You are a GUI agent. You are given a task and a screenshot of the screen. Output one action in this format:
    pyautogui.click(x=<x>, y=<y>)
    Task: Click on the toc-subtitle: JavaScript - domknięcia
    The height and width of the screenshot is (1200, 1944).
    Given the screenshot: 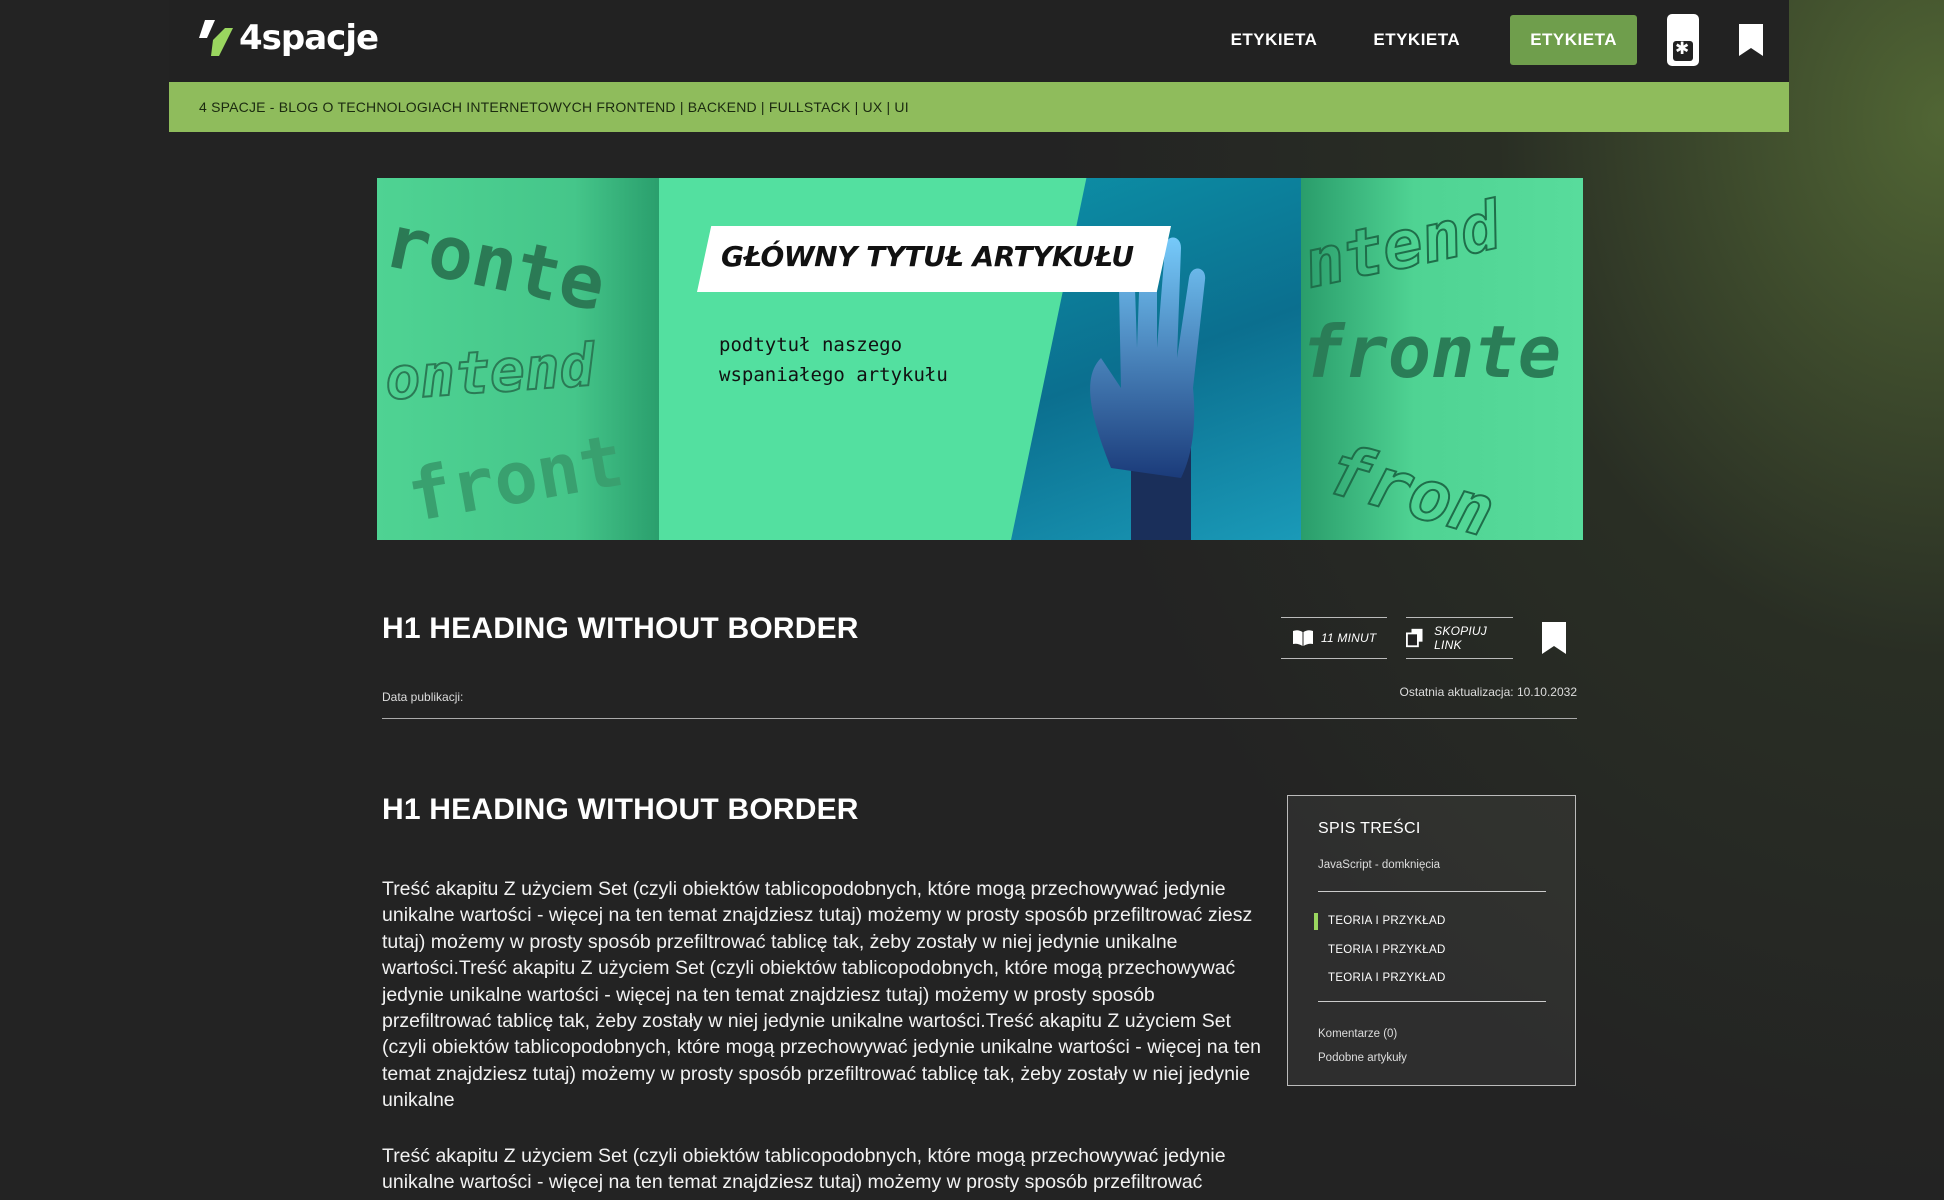 What is the action you would take?
    pyautogui.click(x=1379, y=865)
    